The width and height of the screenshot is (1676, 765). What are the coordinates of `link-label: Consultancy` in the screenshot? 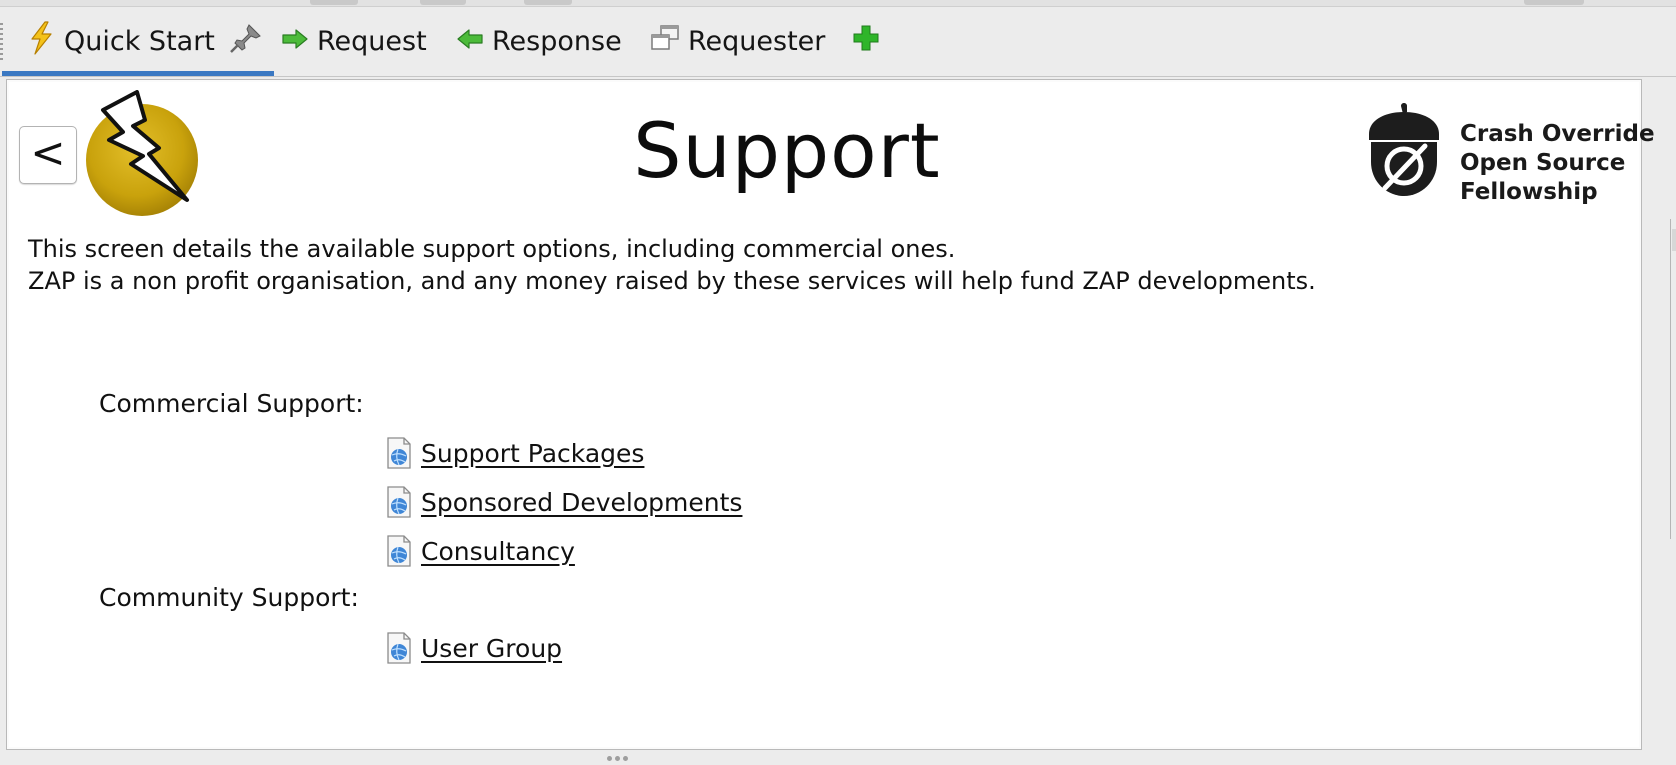 It's located at (498, 551).